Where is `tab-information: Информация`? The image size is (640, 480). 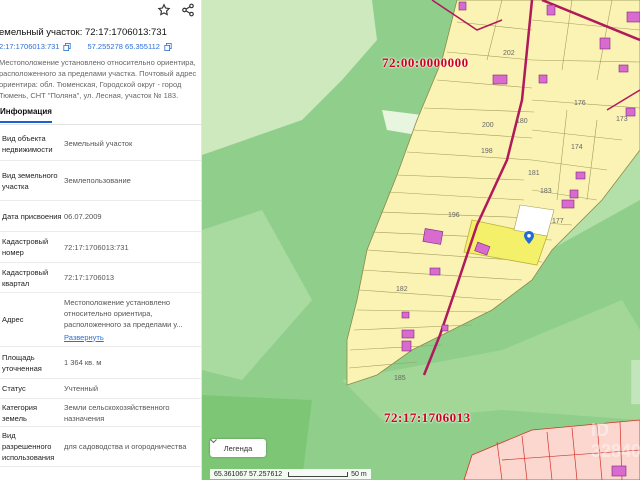 tab-information: Информация is located at coordinates (26, 115).